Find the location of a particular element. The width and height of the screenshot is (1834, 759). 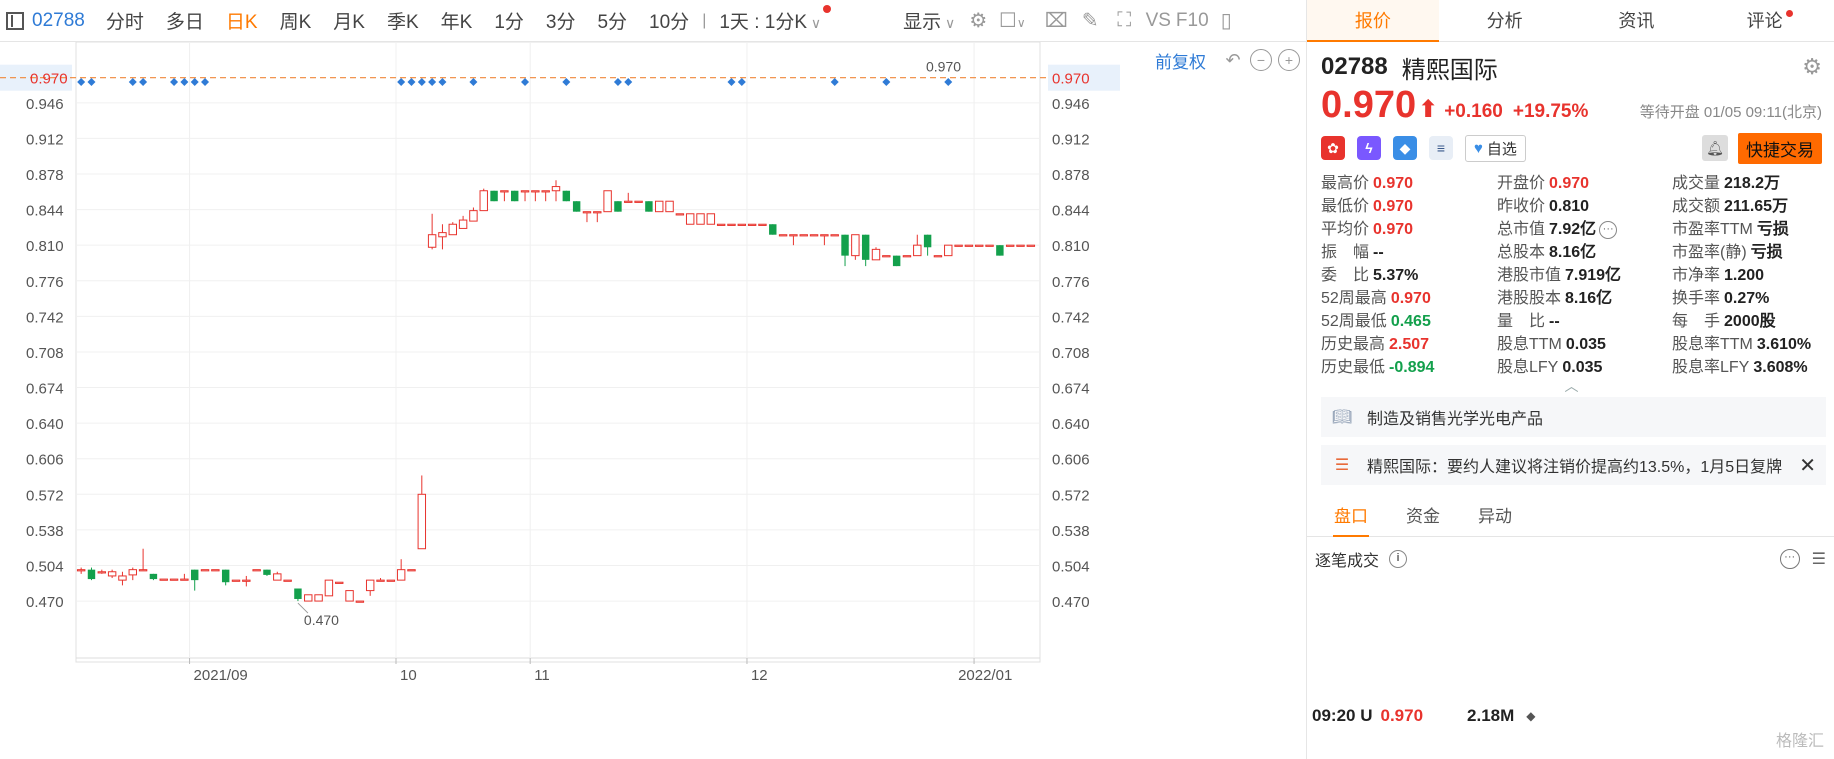

book-icon: 📖︎ is located at coordinates (1342, 417).